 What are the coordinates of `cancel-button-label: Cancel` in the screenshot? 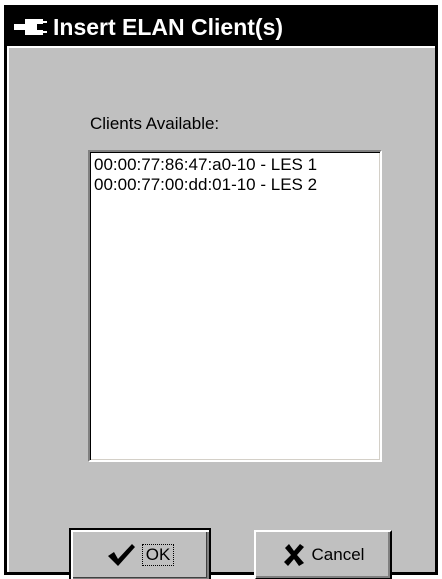 It's located at (338, 554).